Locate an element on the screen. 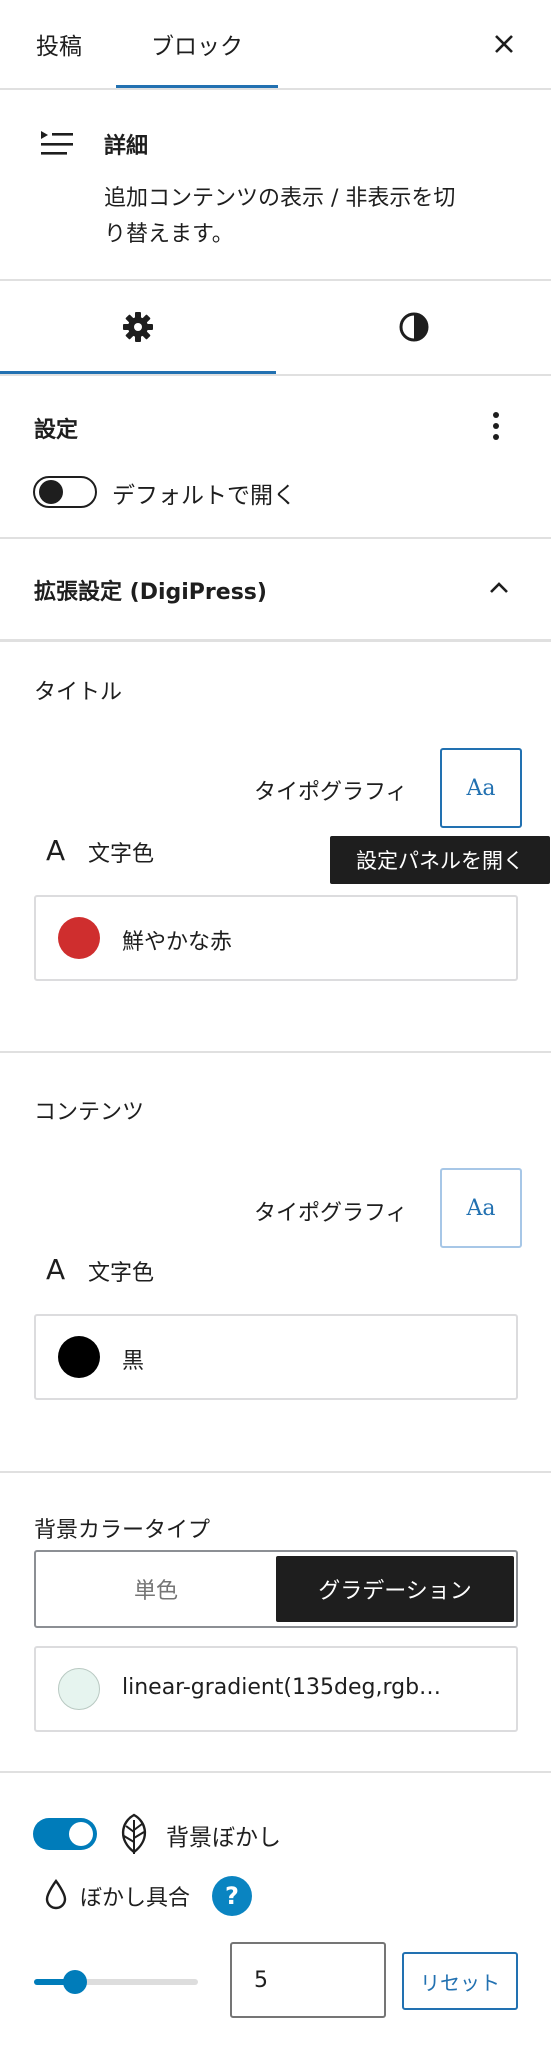 The width and height of the screenshot is (551, 2048). bg-type-option-gradient: グラデーション is located at coordinates (395, 1589).